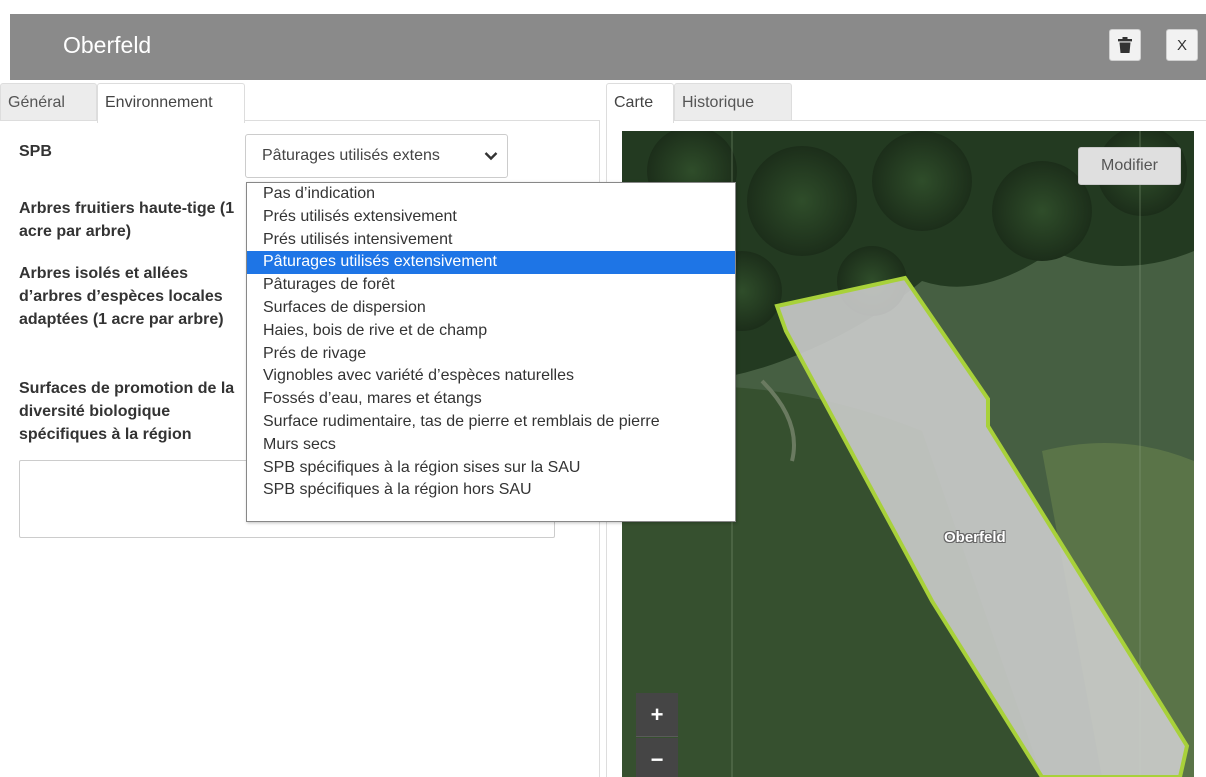 Image resolution: width=1206 pixels, height=777 pixels. Describe the element at coordinates (48, 102) in the screenshot. I see `tab-general: Général` at that location.